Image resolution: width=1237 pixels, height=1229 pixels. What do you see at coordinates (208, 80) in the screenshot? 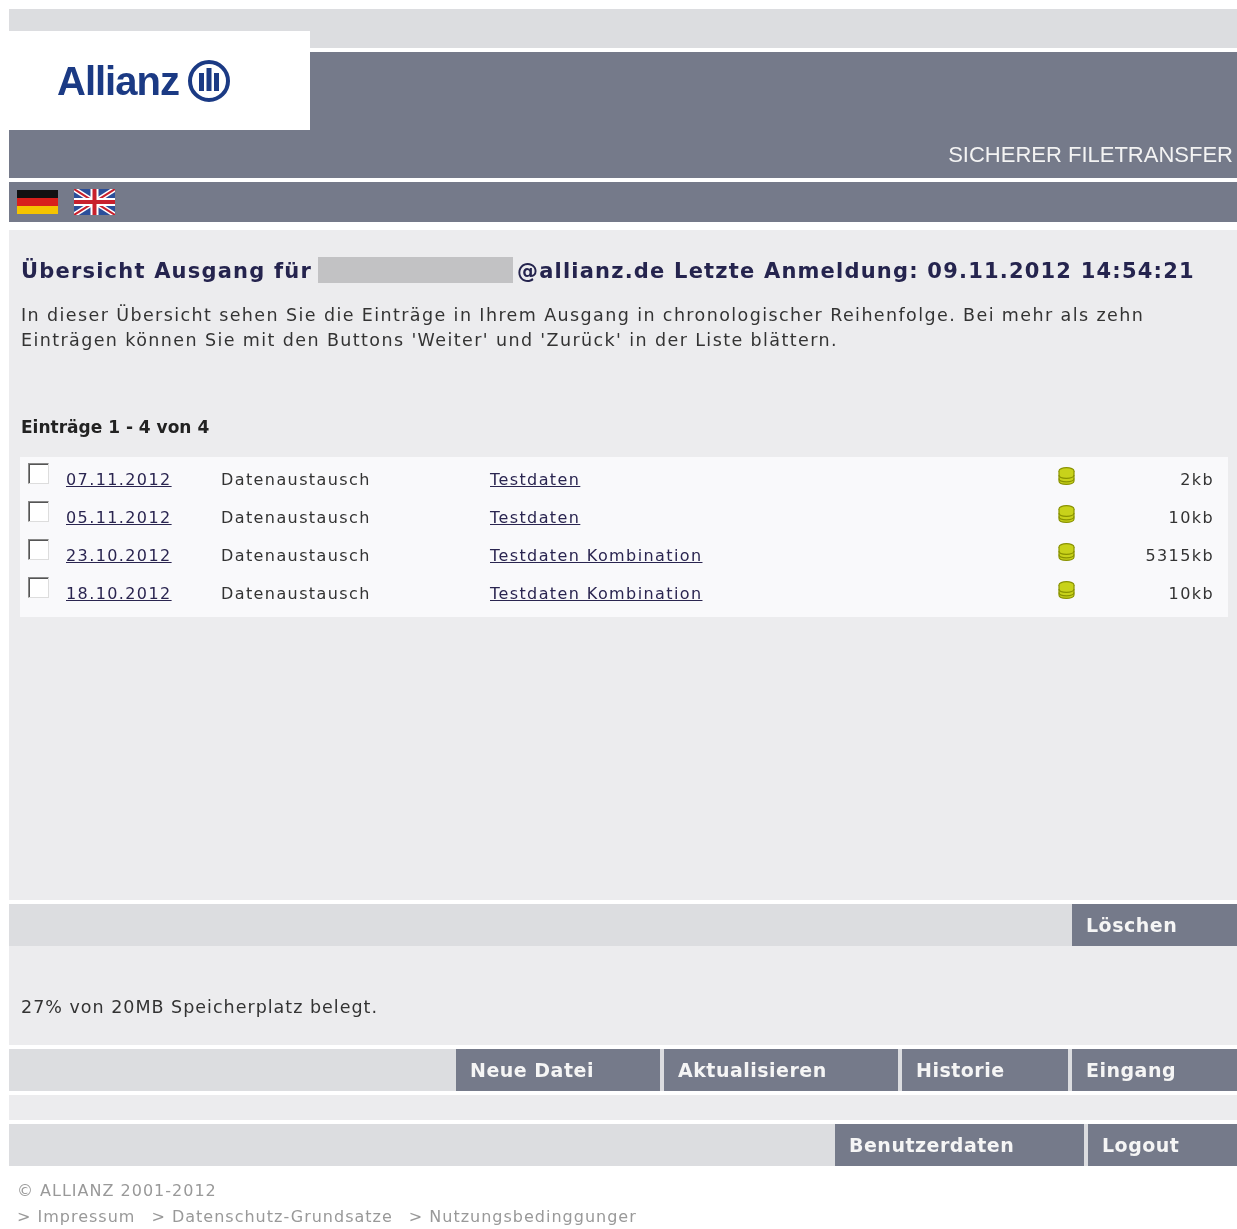
I see `logo-icon` at bounding box center [208, 80].